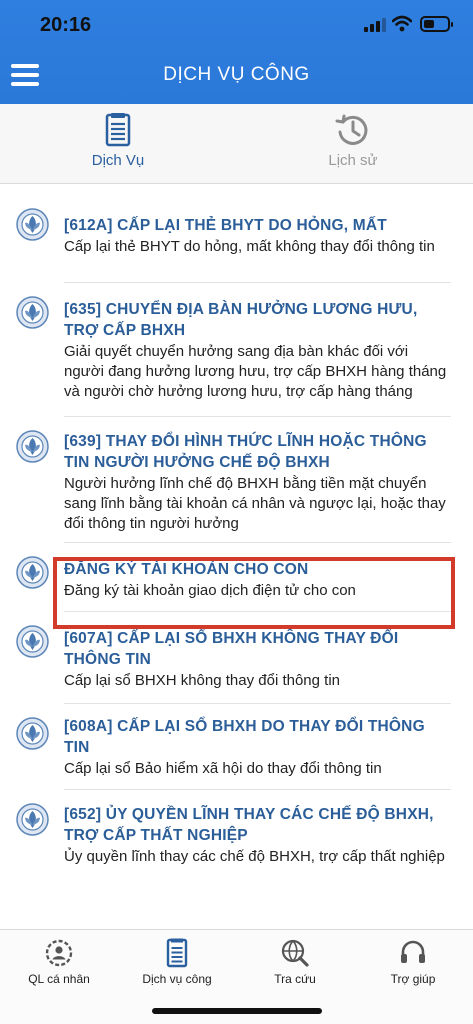  Describe the element at coordinates (59, 979) in the screenshot. I see `nav-label: QL cá nhân` at that location.